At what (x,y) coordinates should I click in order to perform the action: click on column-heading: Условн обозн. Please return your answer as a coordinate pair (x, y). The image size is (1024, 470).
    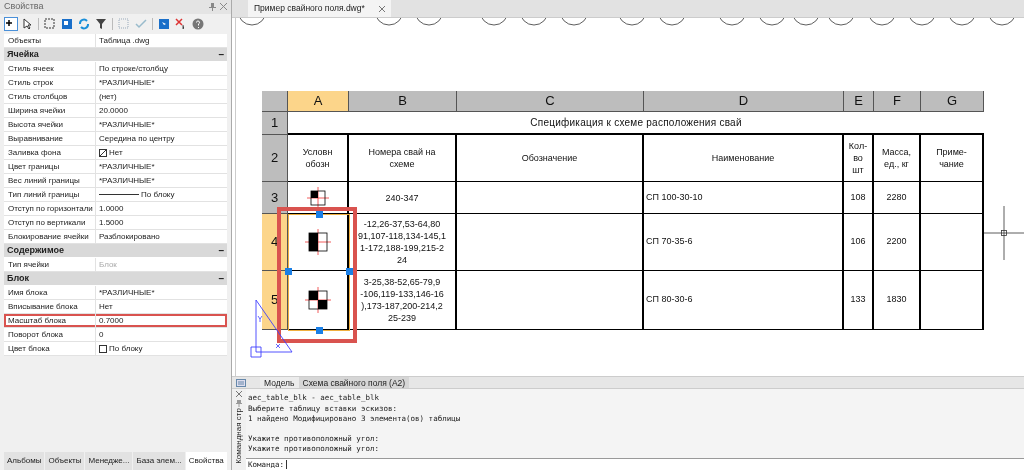
    Looking at the image, I should click on (317, 158).